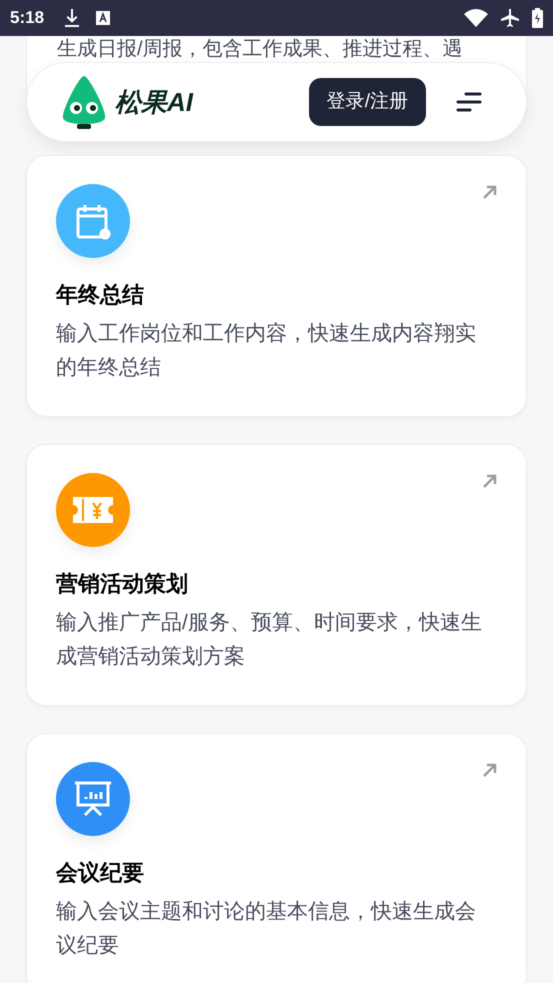  I want to click on card-description: 输入会议主题和讨论的基本信息，快速生成会议纪要, so click(266, 929).